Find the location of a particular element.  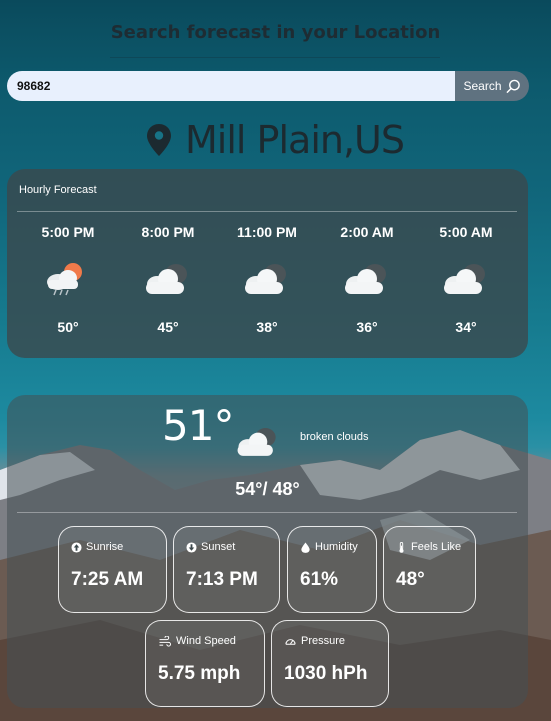

current-description: broken clouds is located at coordinates (334, 437).